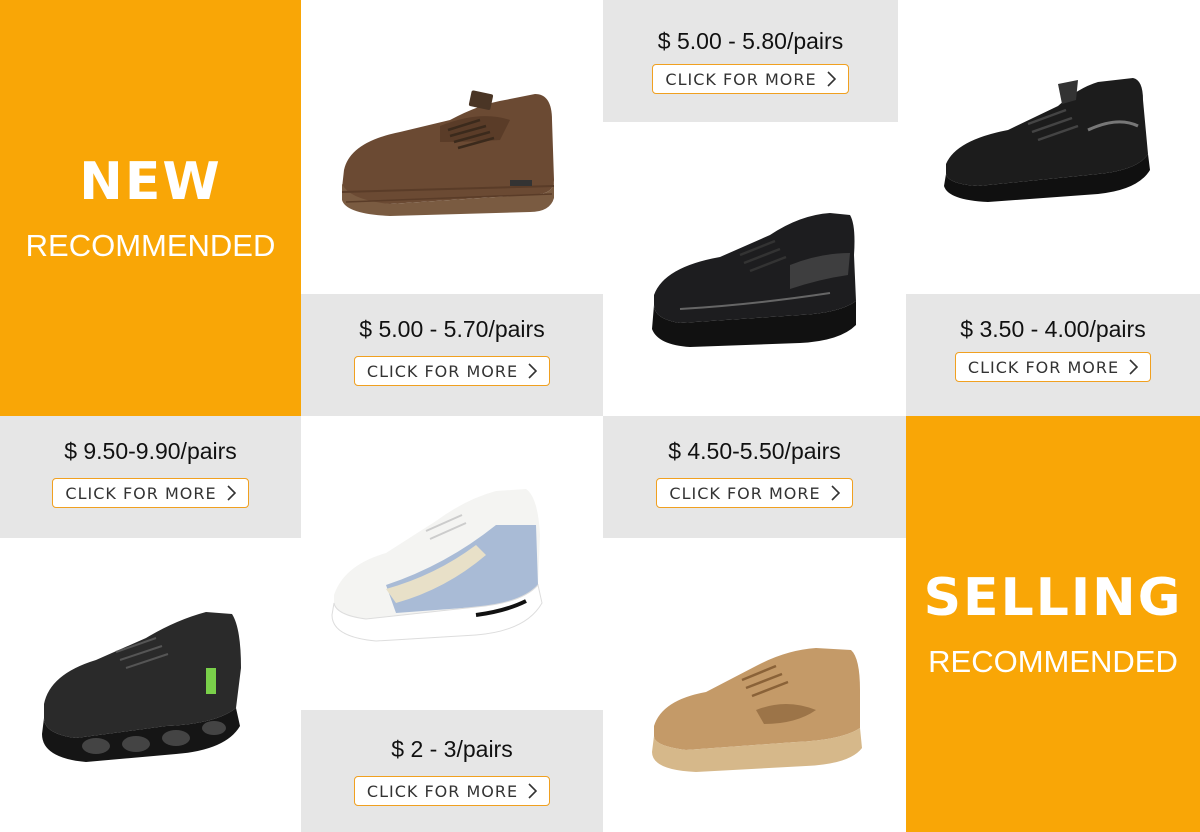 The width and height of the screenshot is (1200, 832). I want to click on brown-leather-shoe-image, so click(450, 150).